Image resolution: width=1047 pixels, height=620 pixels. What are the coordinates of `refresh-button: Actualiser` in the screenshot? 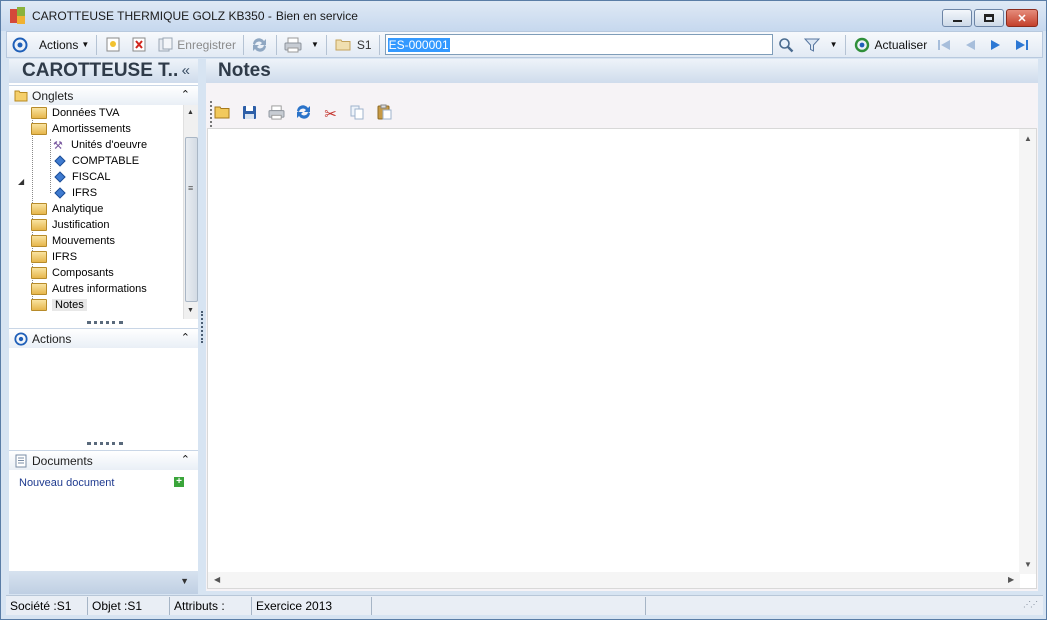 It's located at (890, 45).